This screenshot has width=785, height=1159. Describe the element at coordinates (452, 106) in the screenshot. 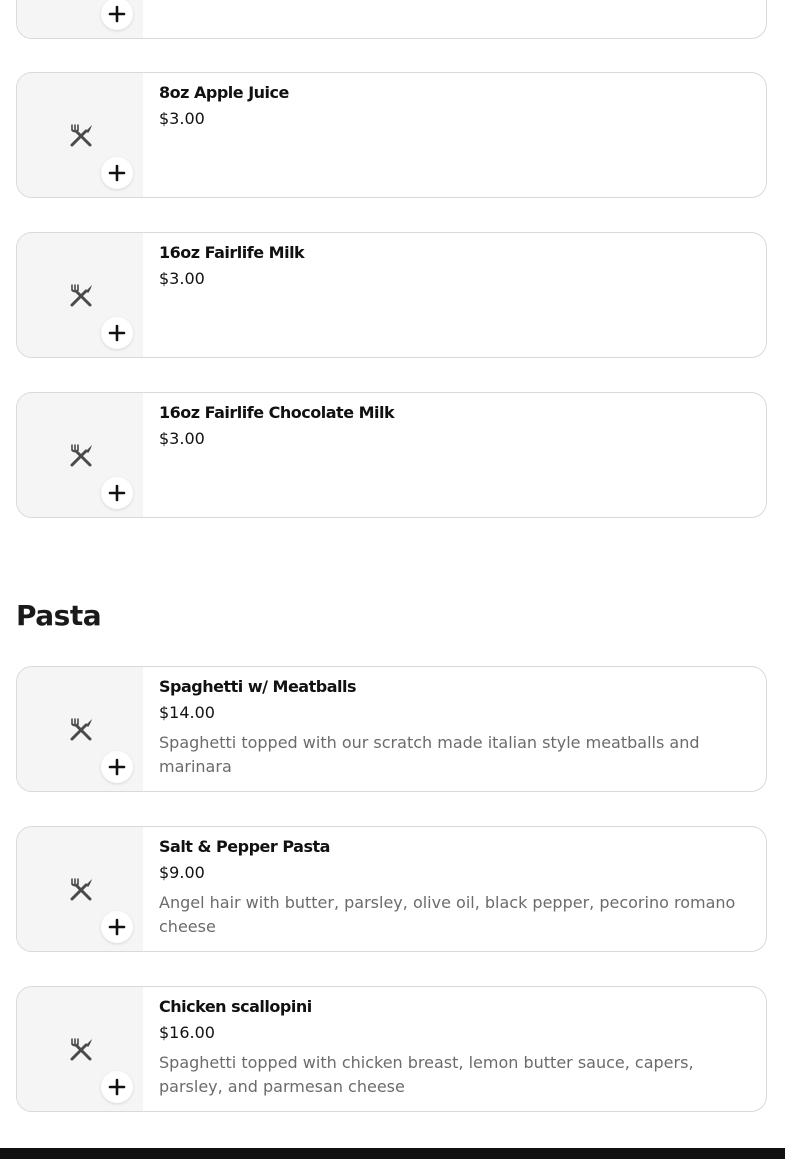

I see `item-info: 8oz Apple Juice $3.00` at that location.